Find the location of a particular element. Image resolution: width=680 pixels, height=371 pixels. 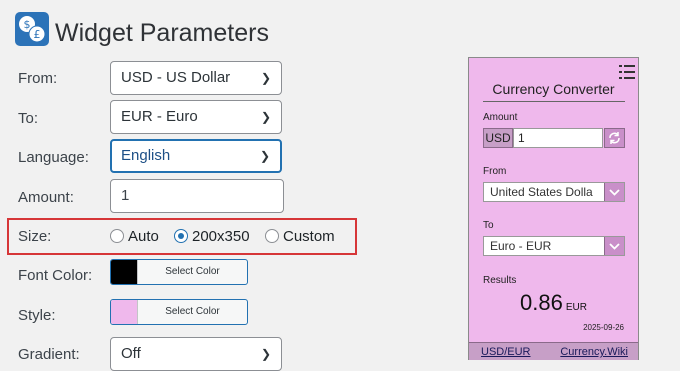

widget-to-value: Euro - EUR is located at coordinates (521, 246).